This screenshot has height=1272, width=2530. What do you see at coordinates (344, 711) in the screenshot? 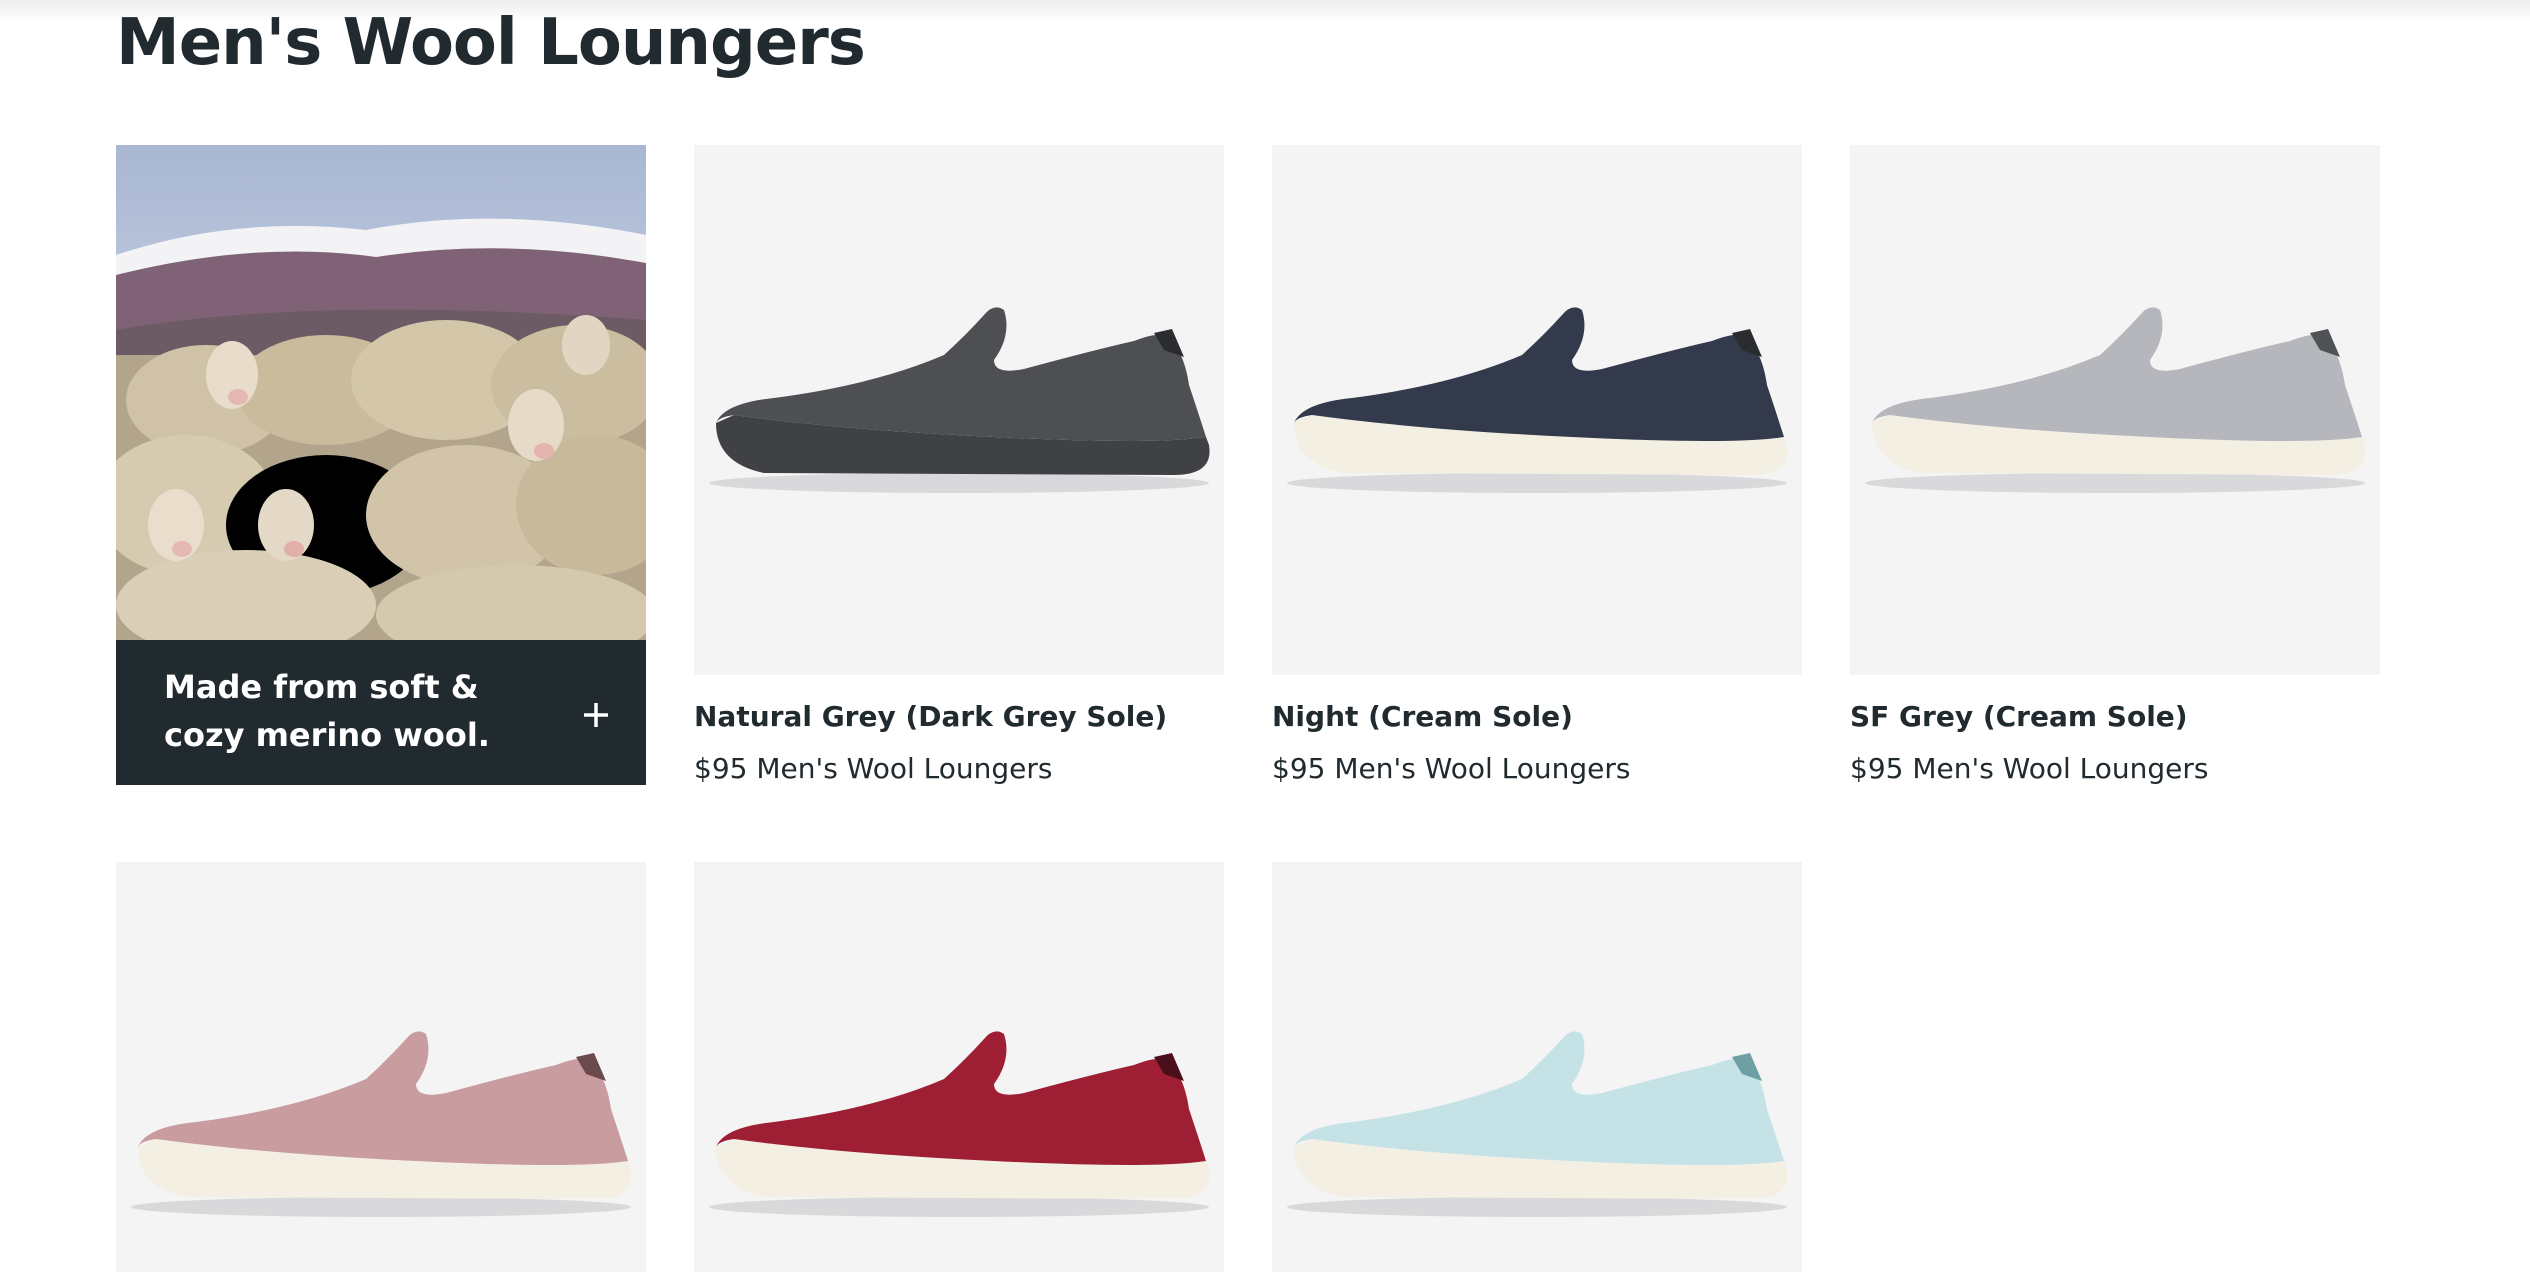
I see `promo-text: Made from soft & cozy merino wool.` at bounding box center [344, 711].